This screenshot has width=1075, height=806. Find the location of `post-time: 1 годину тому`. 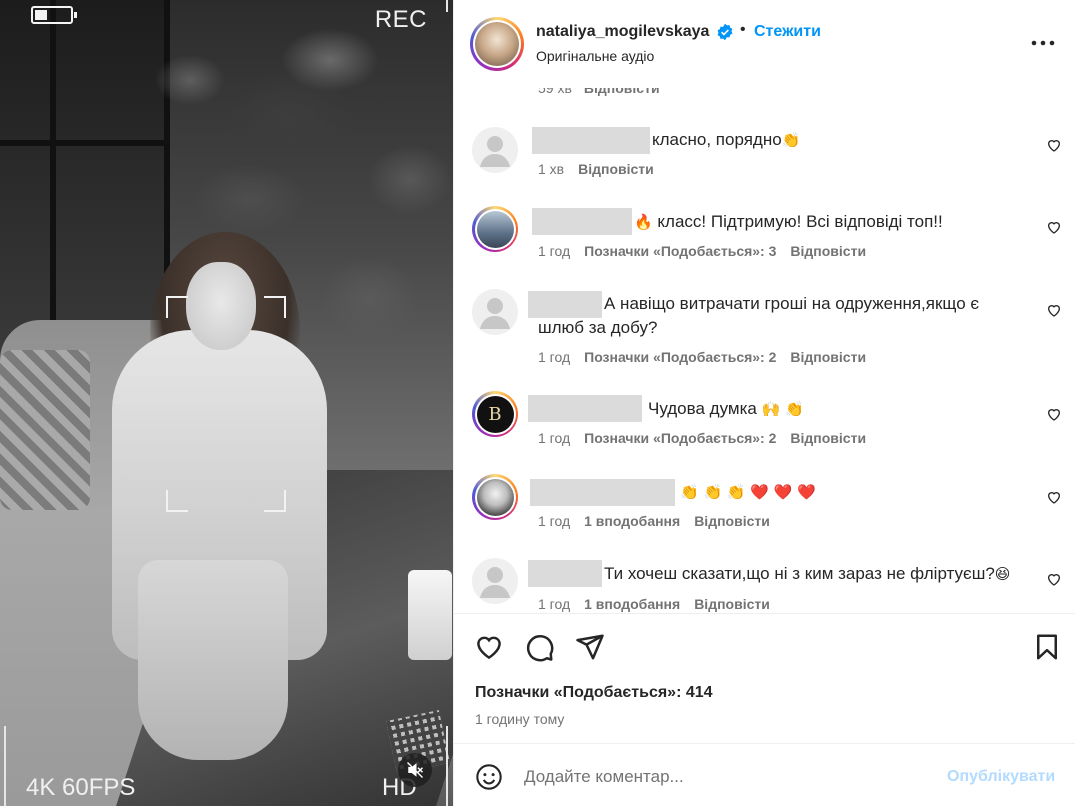

post-time: 1 годину тому is located at coordinates (519, 719).